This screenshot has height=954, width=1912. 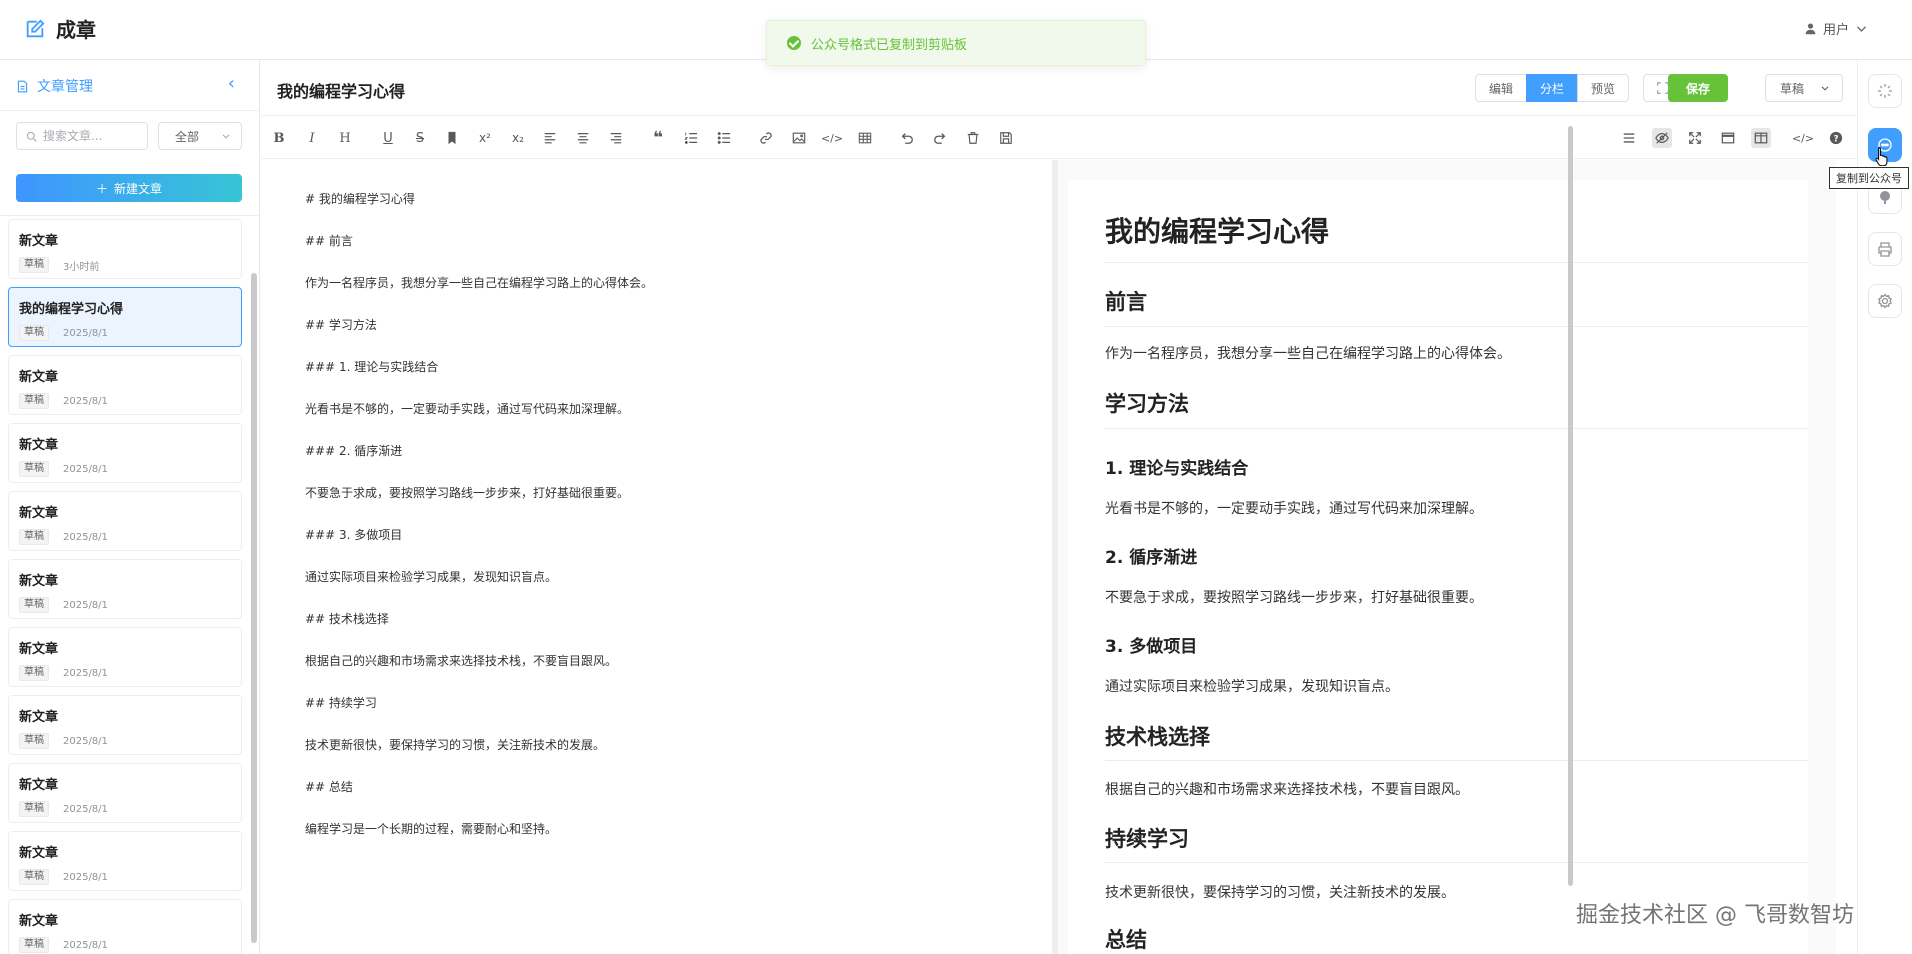 What do you see at coordinates (1825, 88) in the screenshot?
I see `chevron-down-icon` at bounding box center [1825, 88].